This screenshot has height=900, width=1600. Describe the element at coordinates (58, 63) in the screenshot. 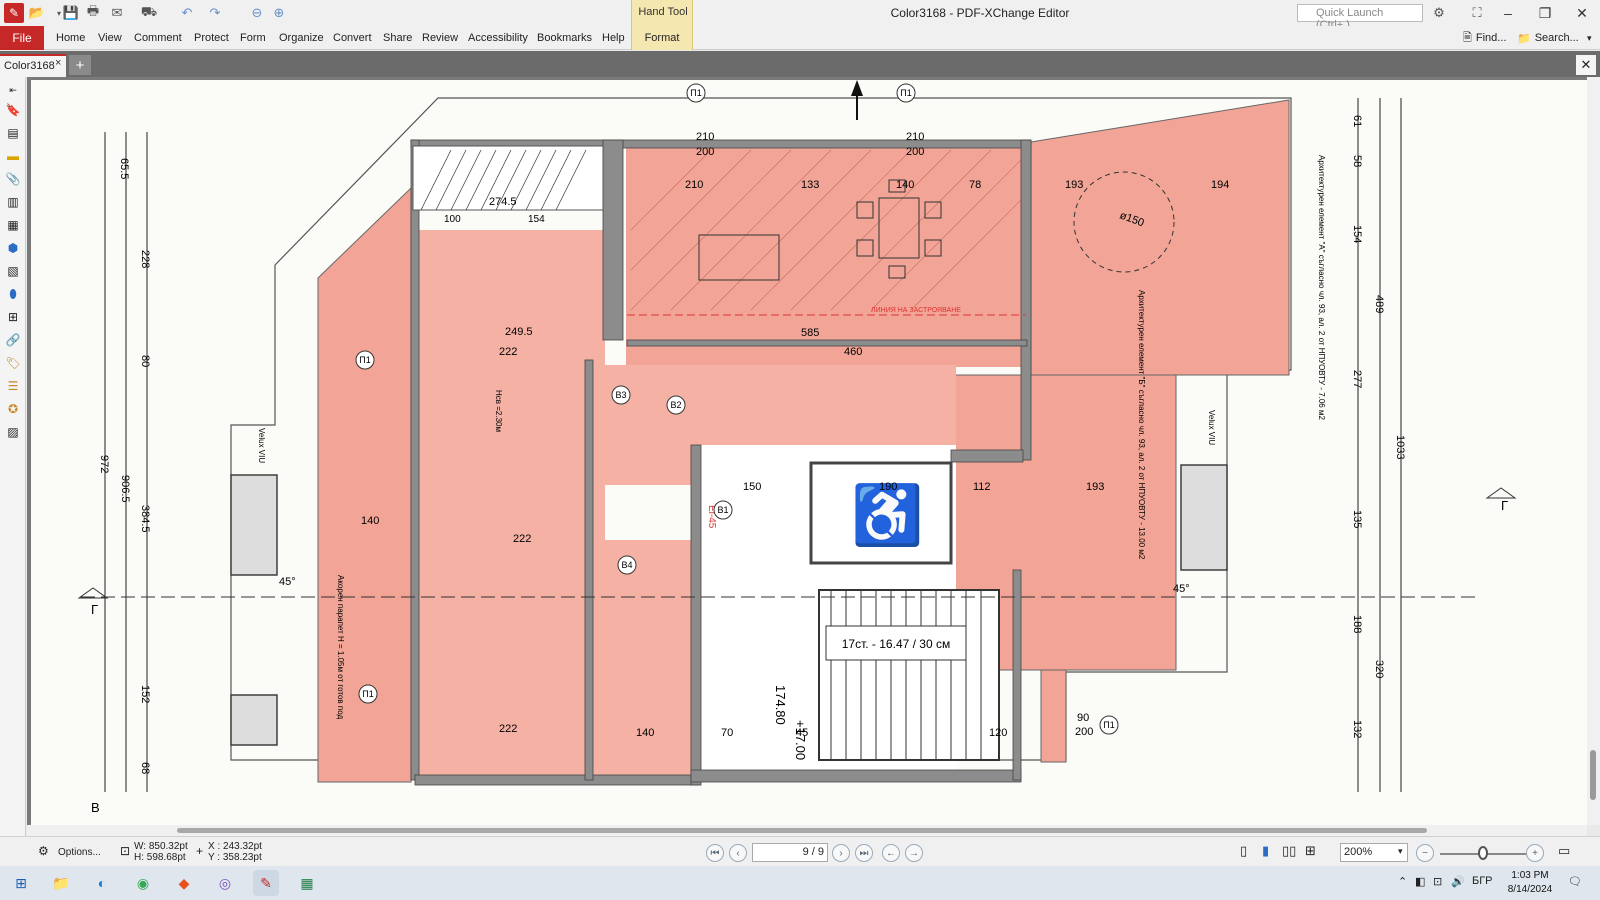

I see `tab-close-icon: ×` at that location.